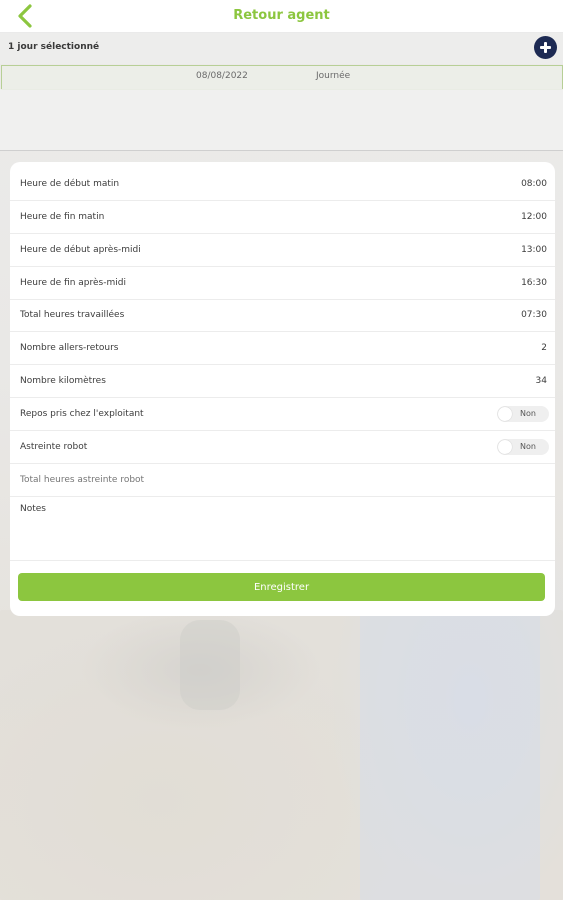  I want to click on day-list-empty-area, so click(281, 120).